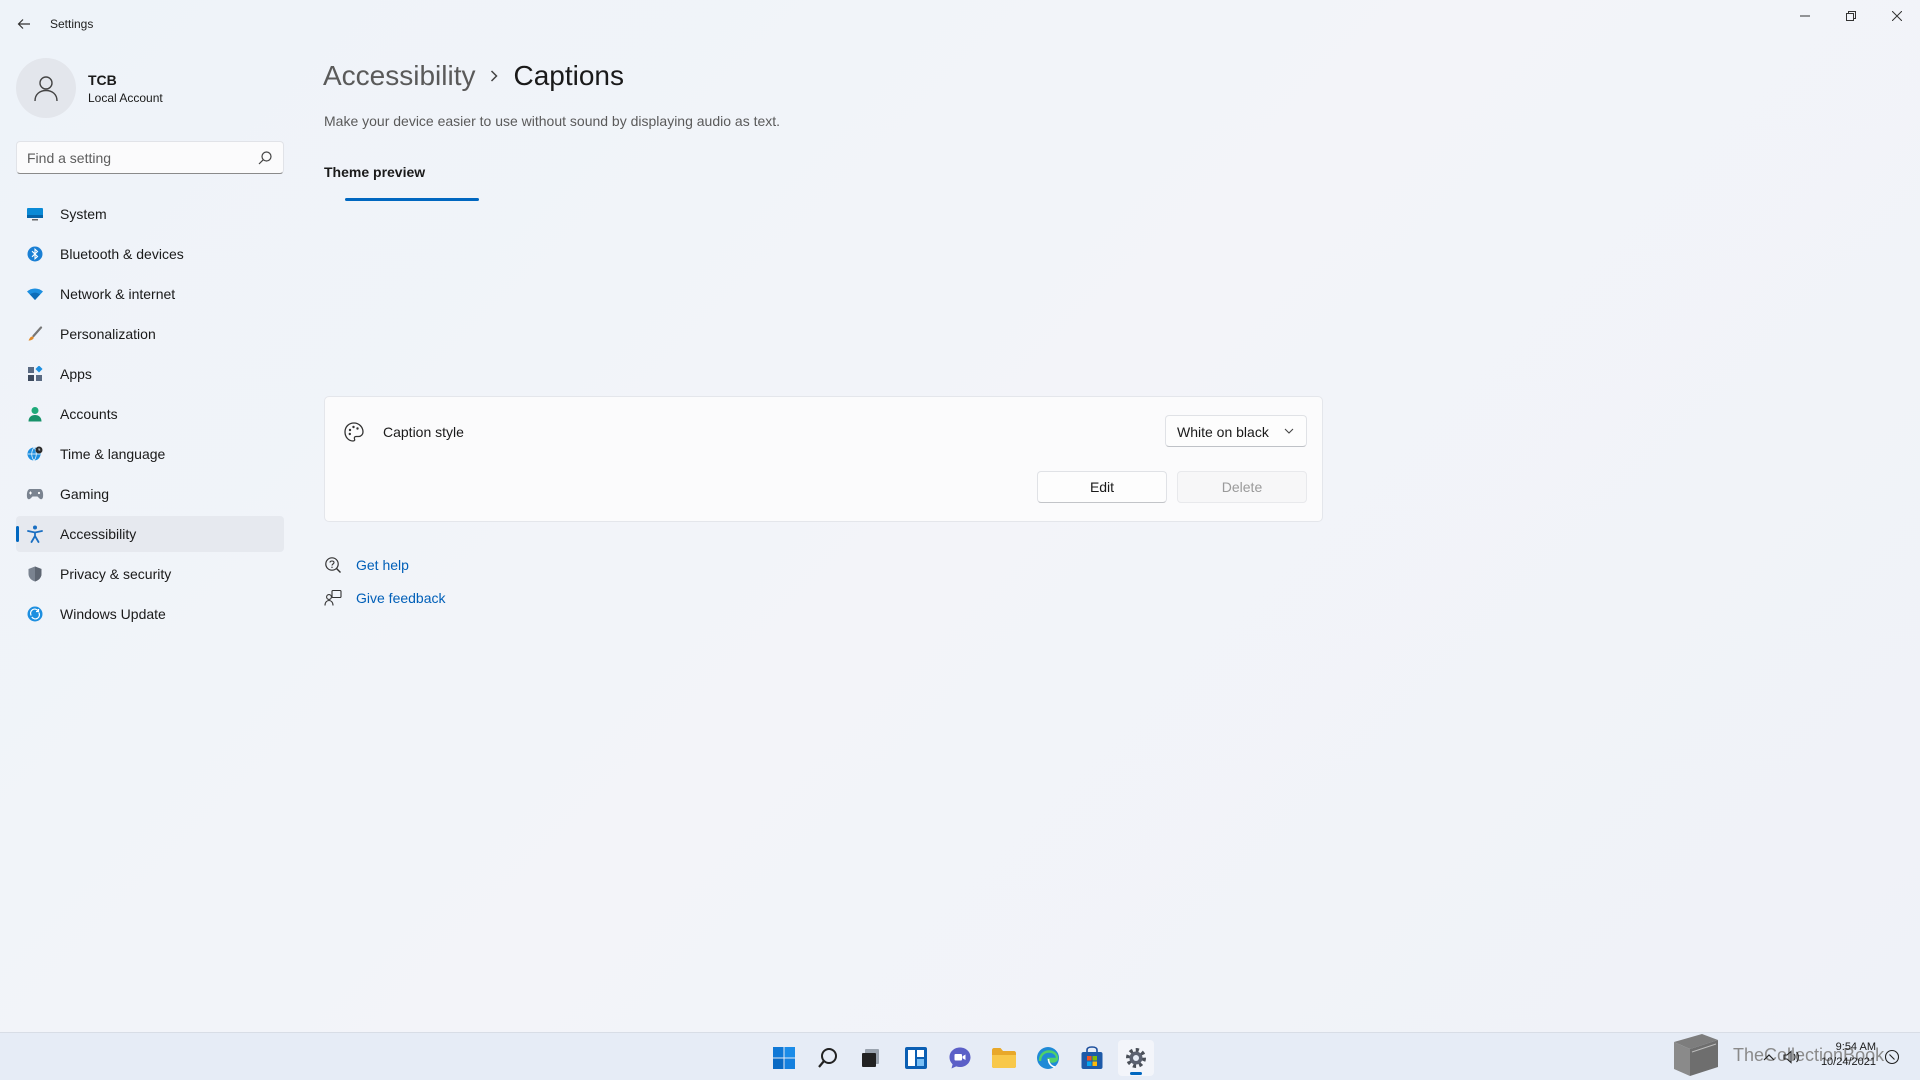 This screenshot has width=1920, height=1080. What do you see at coordinates (98, 534) in the screenshot?
I see `sidebar-item-label: Accessibility` at bounding box center [98, 534].